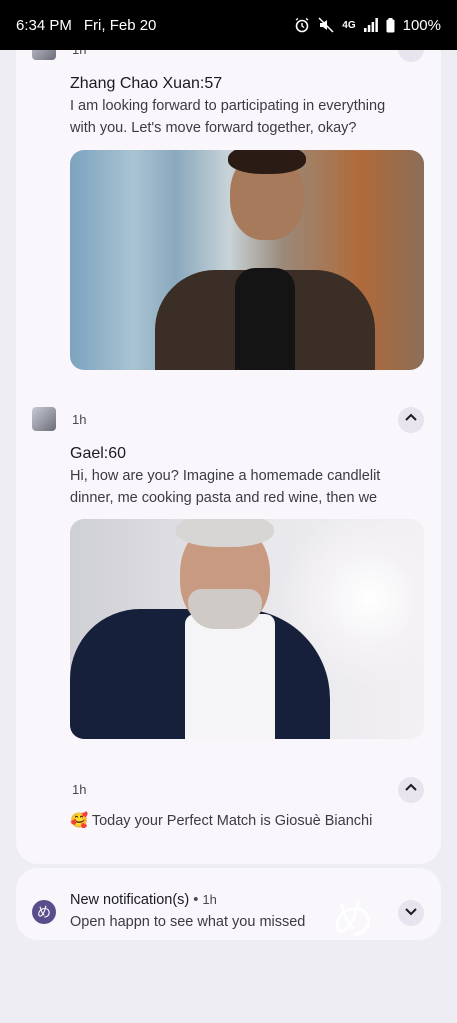 The image size is (457, 1023). Describe the element at coordinates (230, 676) in the screenshot. I see `shirt-shape` at that location.